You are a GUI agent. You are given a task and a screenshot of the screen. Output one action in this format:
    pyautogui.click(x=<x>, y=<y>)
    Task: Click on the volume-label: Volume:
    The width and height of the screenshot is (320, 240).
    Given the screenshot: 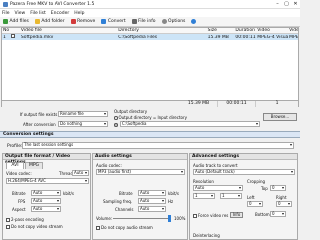 What is the action you would take?
    pyautogui.click(x=104, y=218)
    